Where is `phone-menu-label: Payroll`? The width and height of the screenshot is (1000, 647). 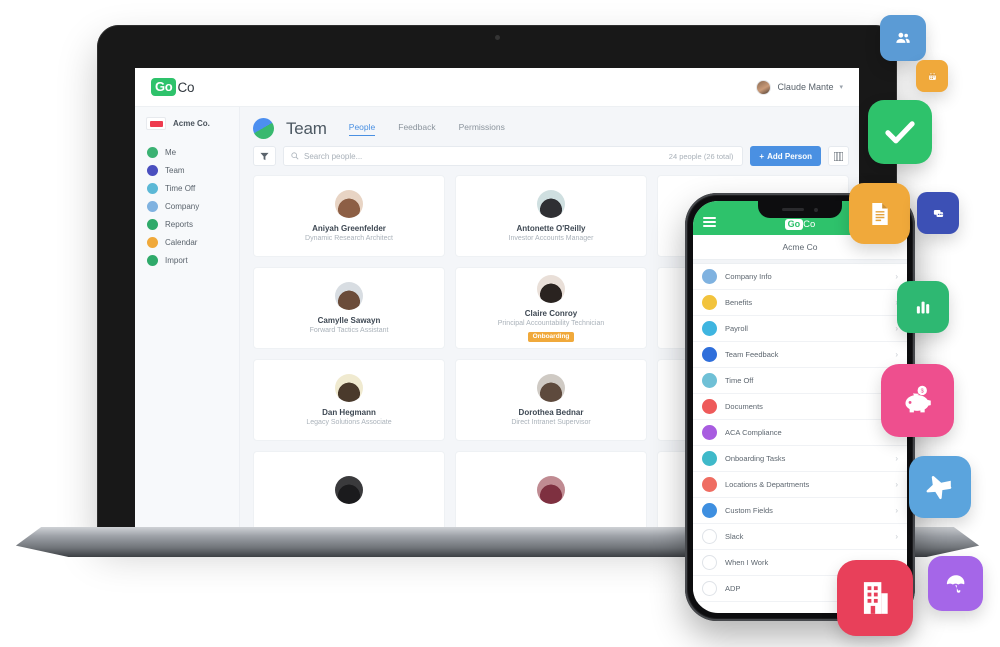 phone-menu-label: Payroll is located at coordinates (736, 328).